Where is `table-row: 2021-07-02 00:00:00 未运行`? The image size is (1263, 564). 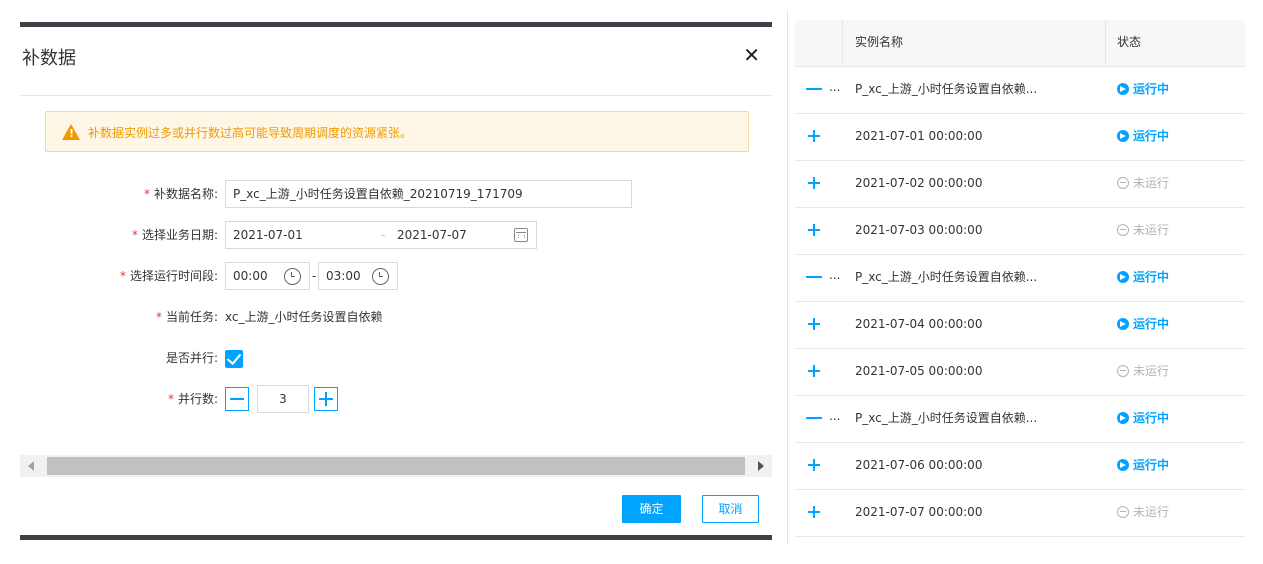 table-row: 2021-07-02 00:00:00 未运行 is located at coordinates (1020, 184).